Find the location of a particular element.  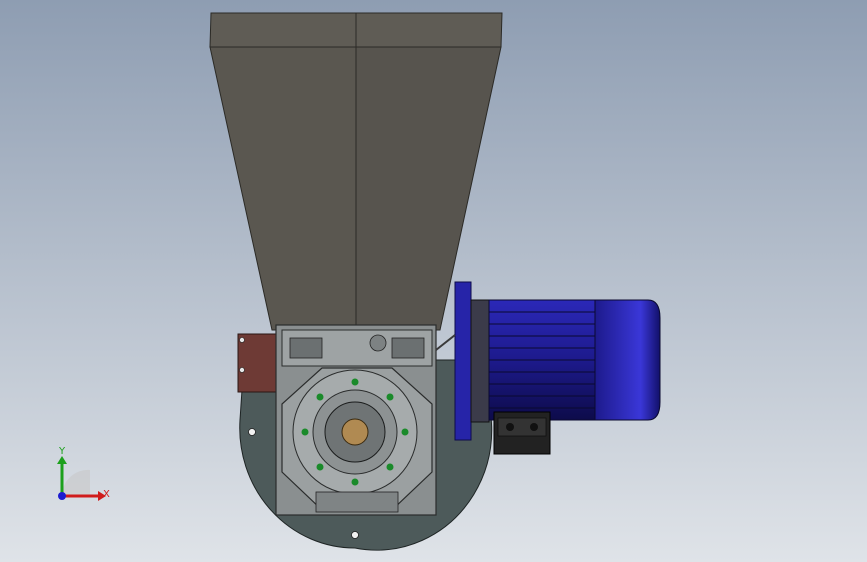

motor-adapter is located at coordinates (480, 361).